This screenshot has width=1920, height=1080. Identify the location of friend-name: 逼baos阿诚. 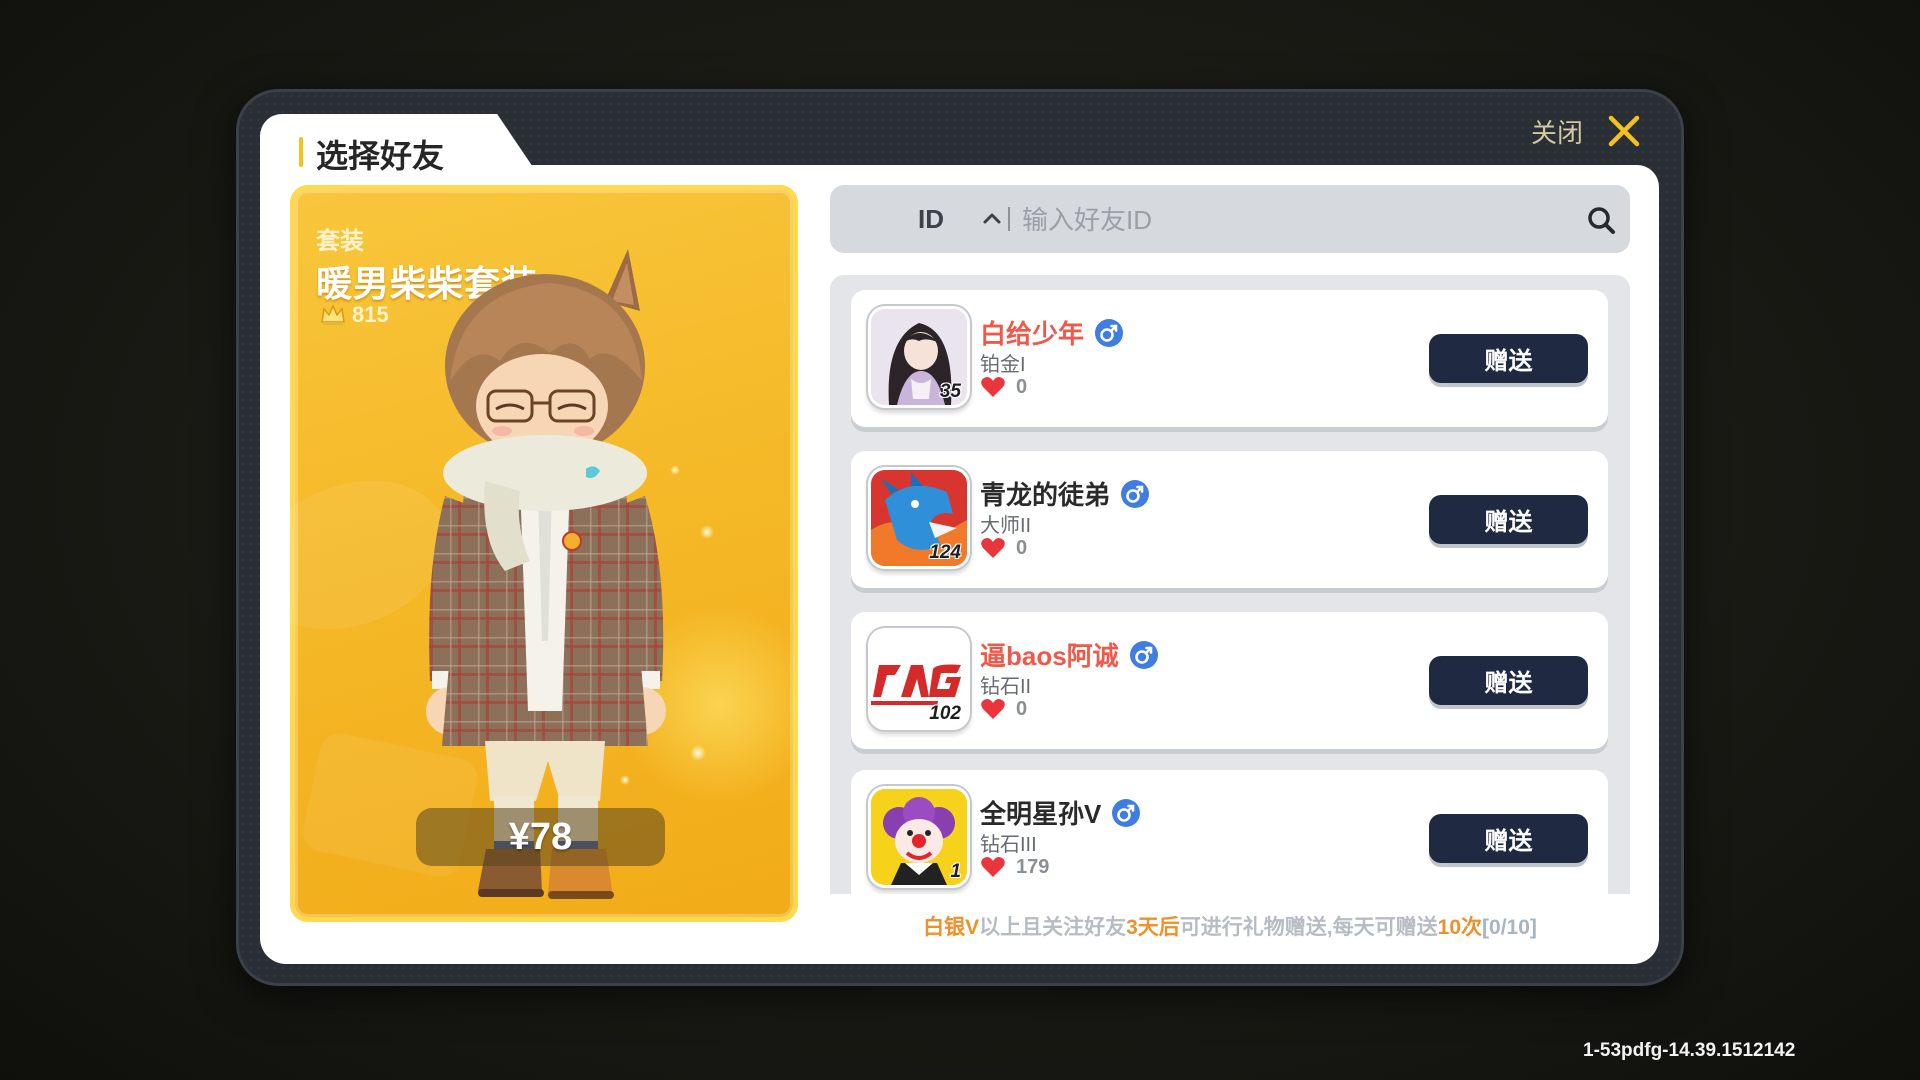
(1049, 654).